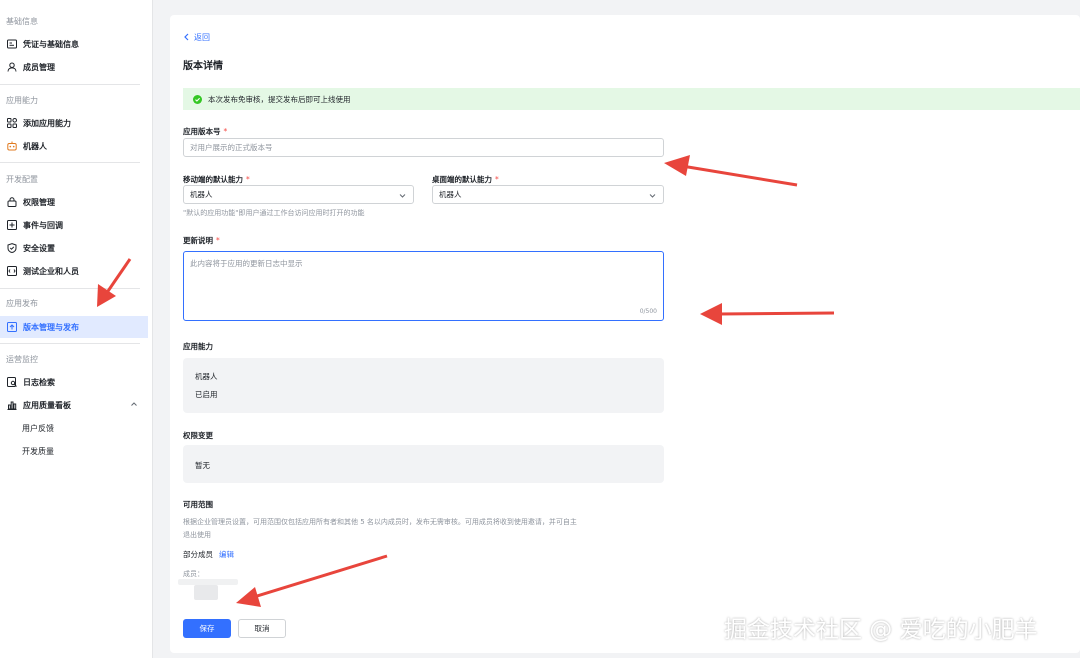  I want to click on mobile-default-label: 移动端的默认能力 *, so click(216, 179).